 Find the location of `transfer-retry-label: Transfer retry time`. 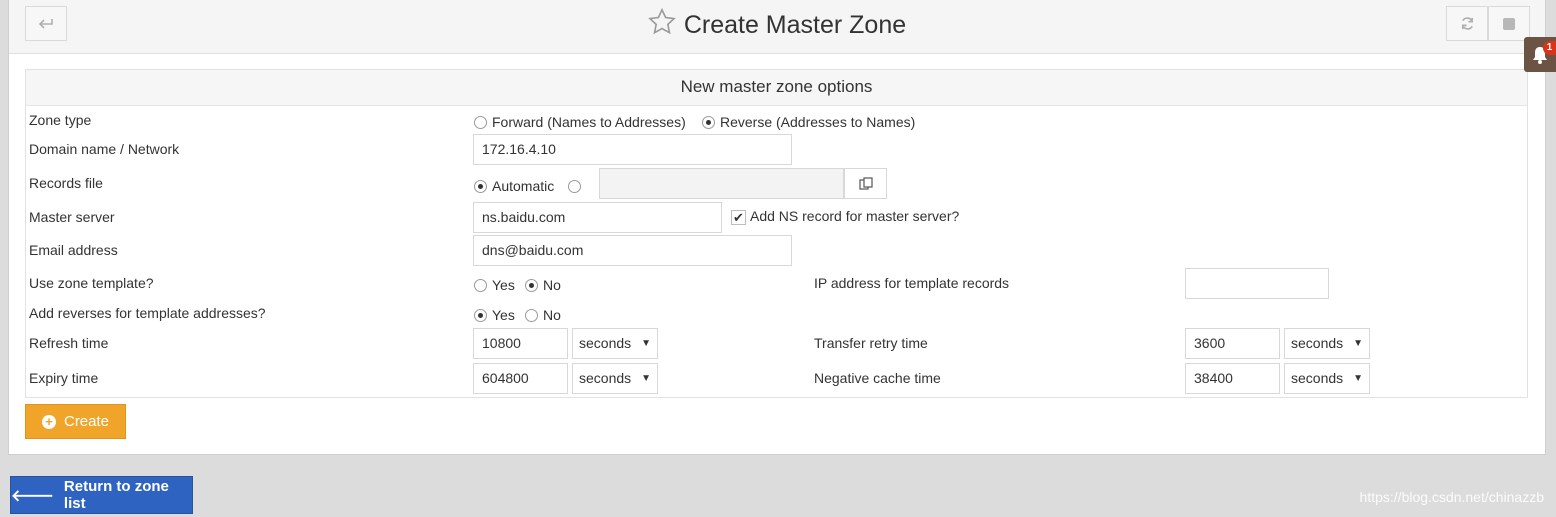

transfer-retry-label: Transfer retry time is located at coordinates (871, 343).